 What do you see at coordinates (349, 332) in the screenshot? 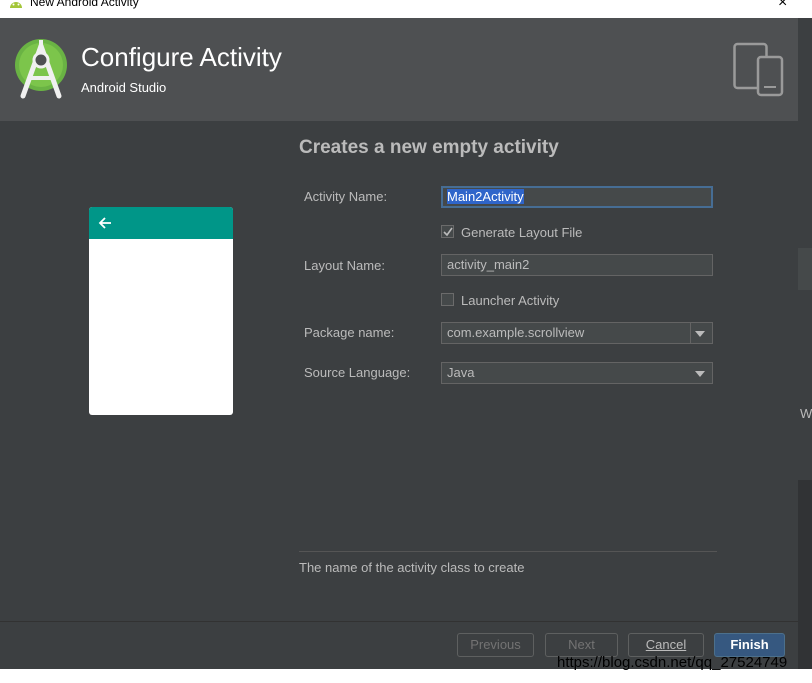
I see `package-name-label: Package name:` at bounding box center [349, 332].